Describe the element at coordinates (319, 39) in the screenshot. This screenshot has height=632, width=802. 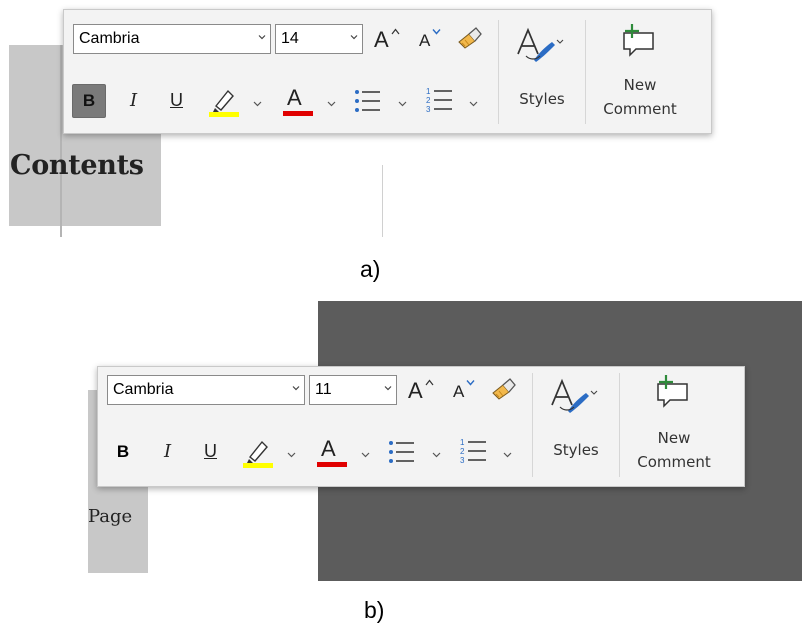
I see `font-size-combo: 14` at that location.